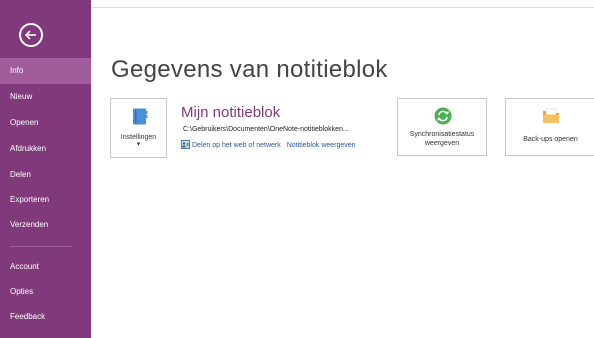 This screenshot has height=338, width=594. What do you see at coordinates (45, 292) in the screenshot?
I see `sidebar-item-opties: Opties` at bounding box center [45, 292].